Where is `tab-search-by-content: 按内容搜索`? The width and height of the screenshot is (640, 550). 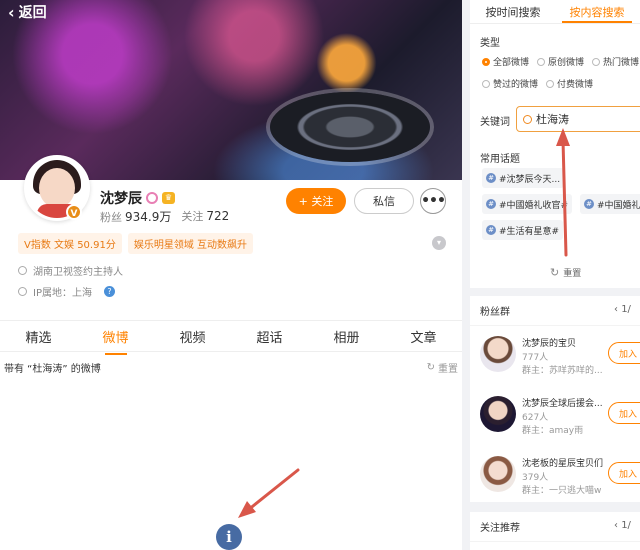 tab-search-by-content: 按内容搜索 is located at coordinates (597, 11).